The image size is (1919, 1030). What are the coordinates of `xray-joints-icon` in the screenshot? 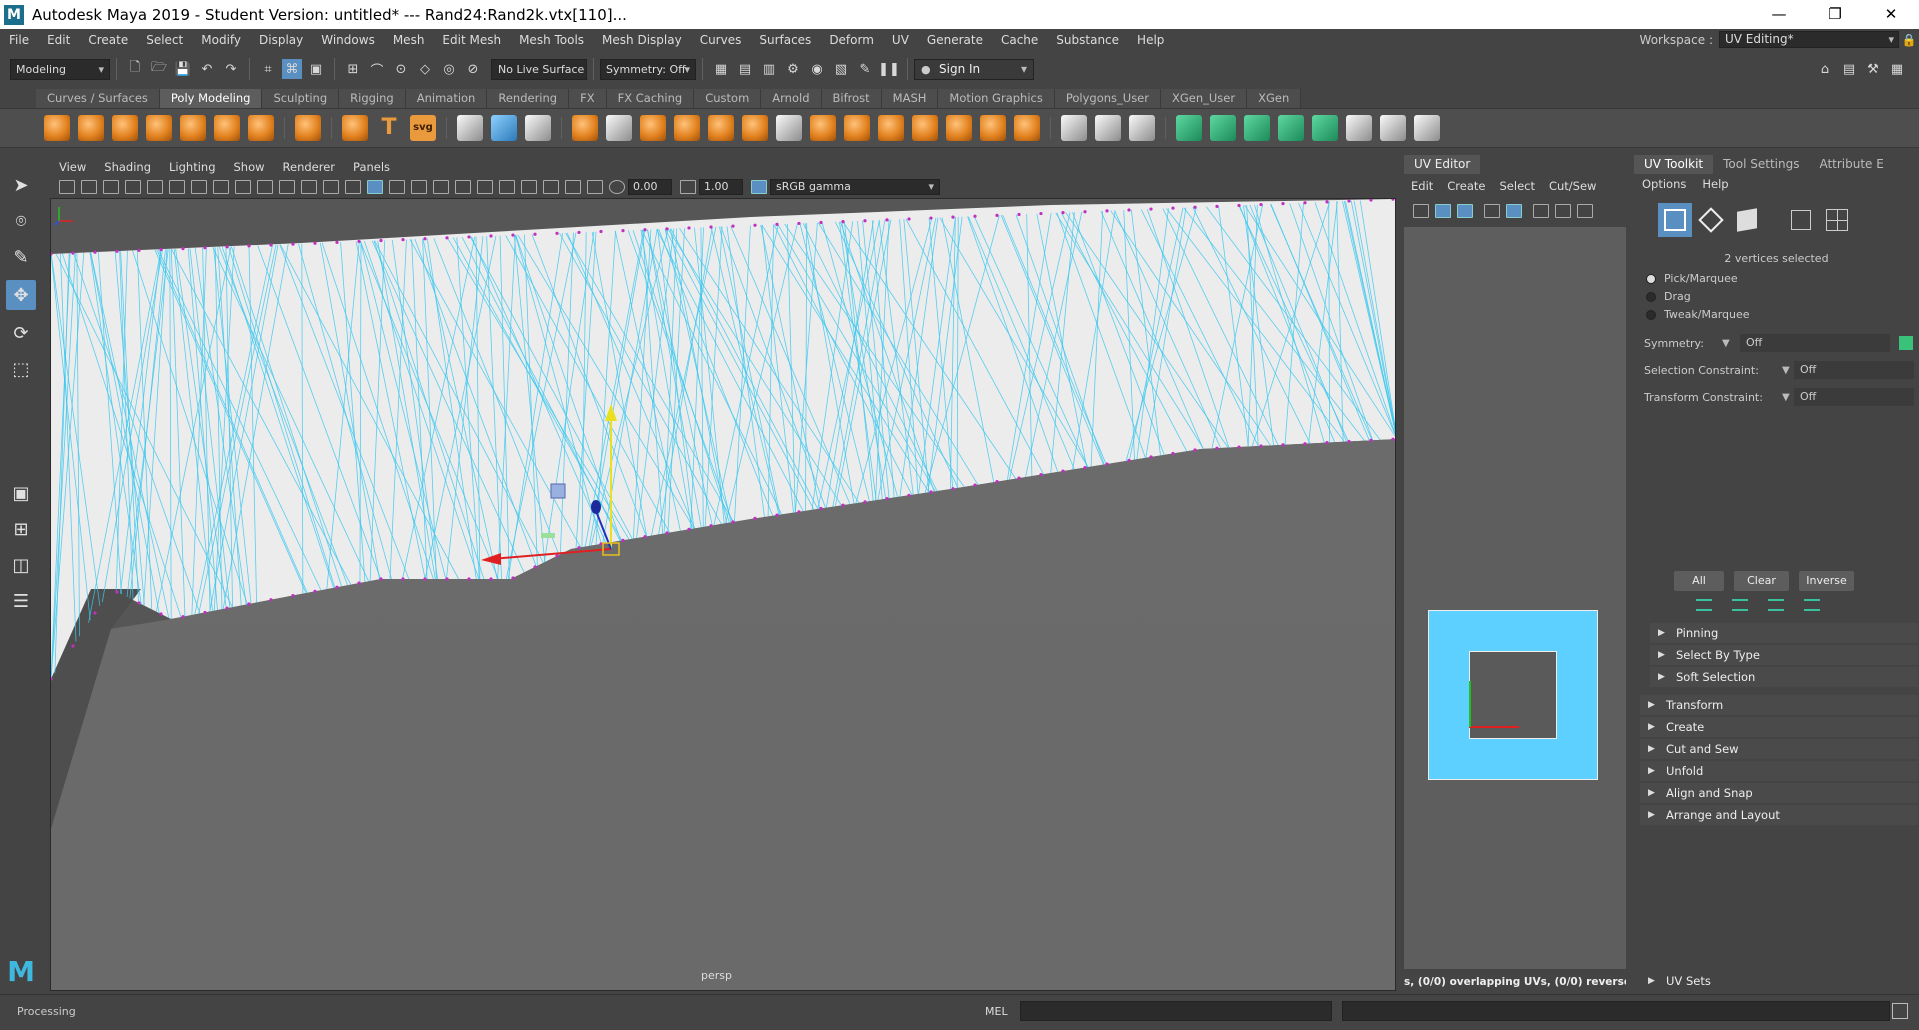 It's located at (595, 187).